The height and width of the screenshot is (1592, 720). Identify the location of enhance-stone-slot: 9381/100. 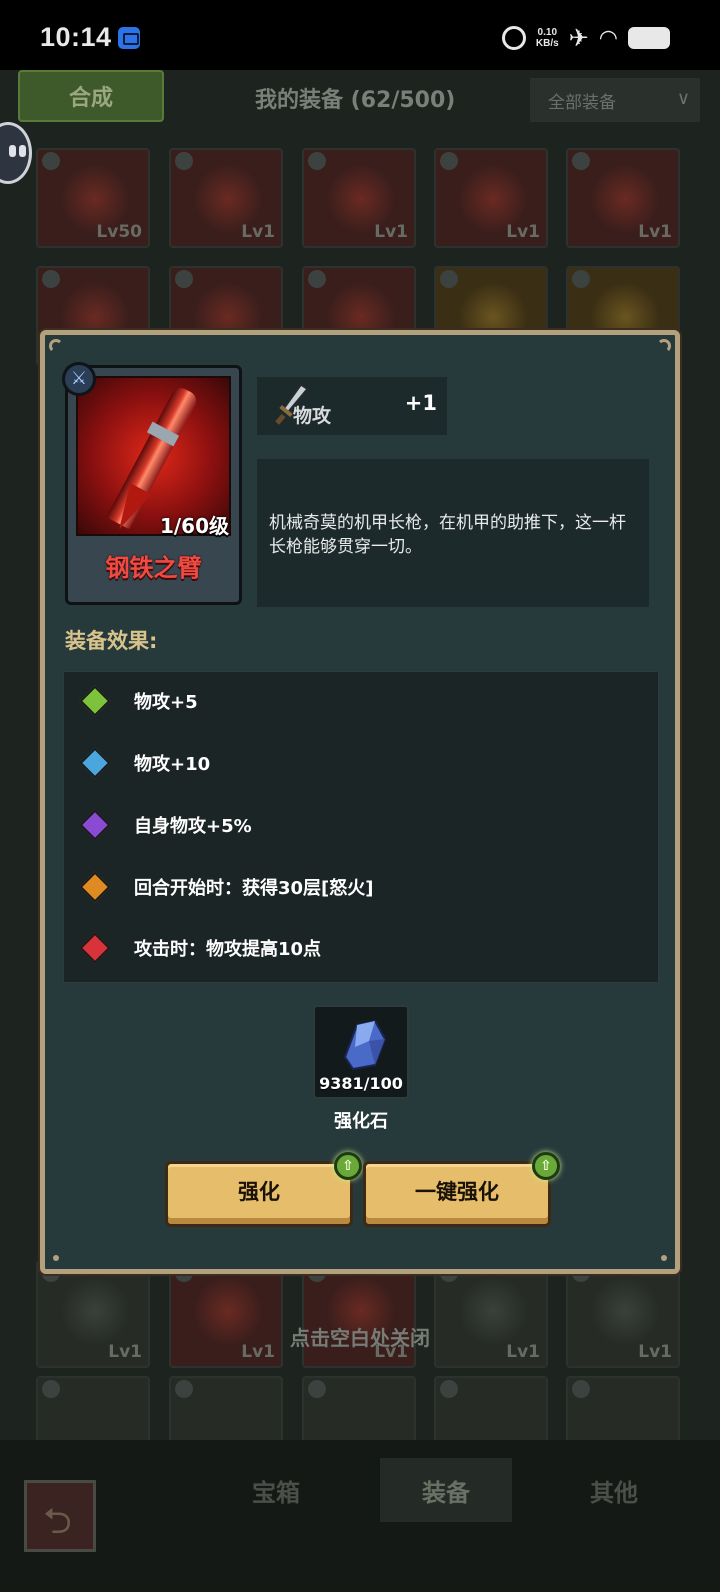
(361, 1052).